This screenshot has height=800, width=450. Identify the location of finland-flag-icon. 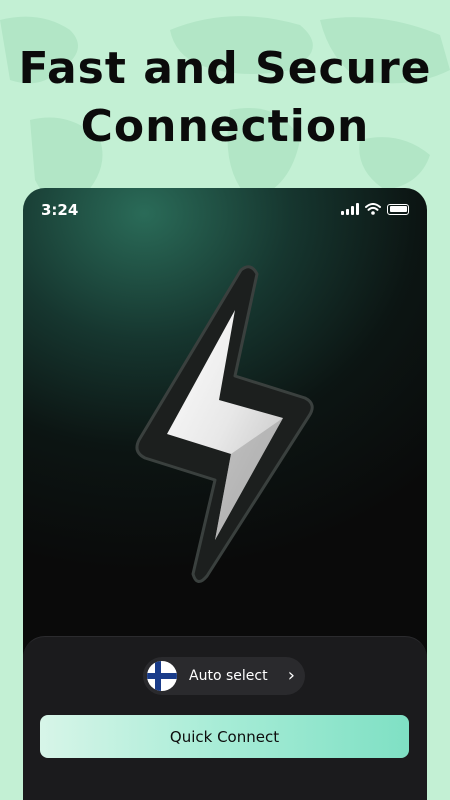
(162, 676).